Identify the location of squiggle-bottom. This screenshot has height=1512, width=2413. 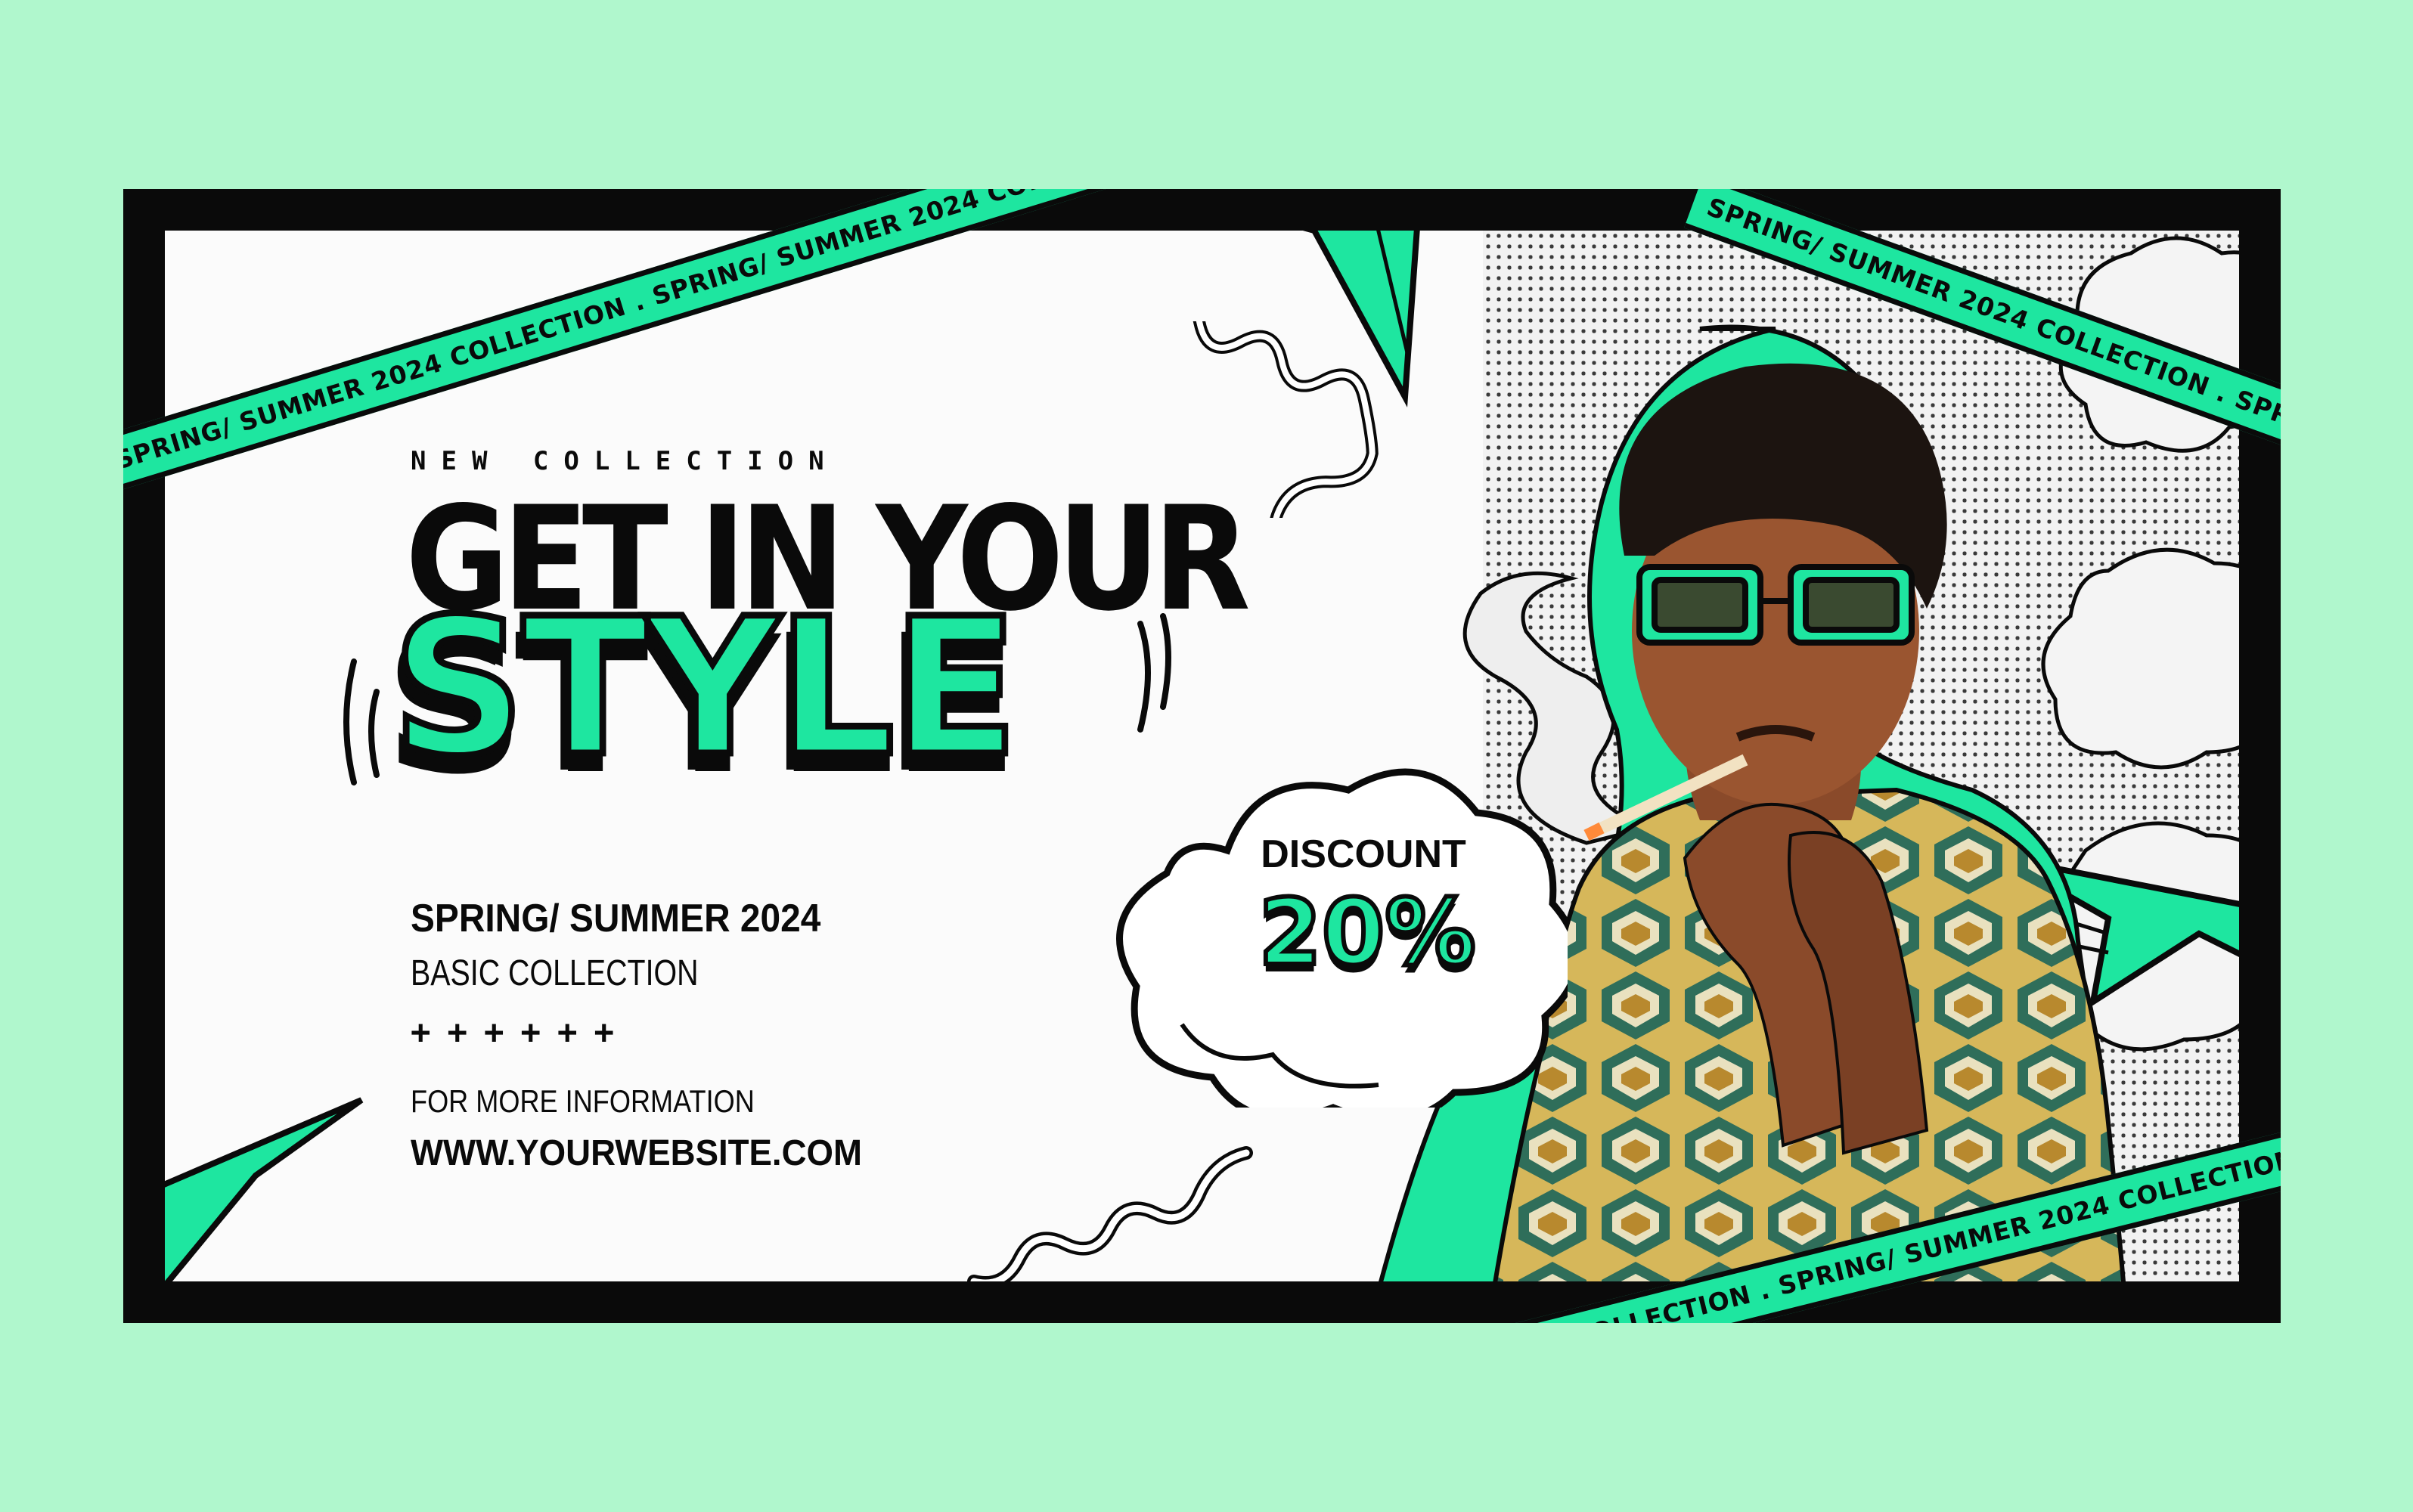
(1110, 1213).